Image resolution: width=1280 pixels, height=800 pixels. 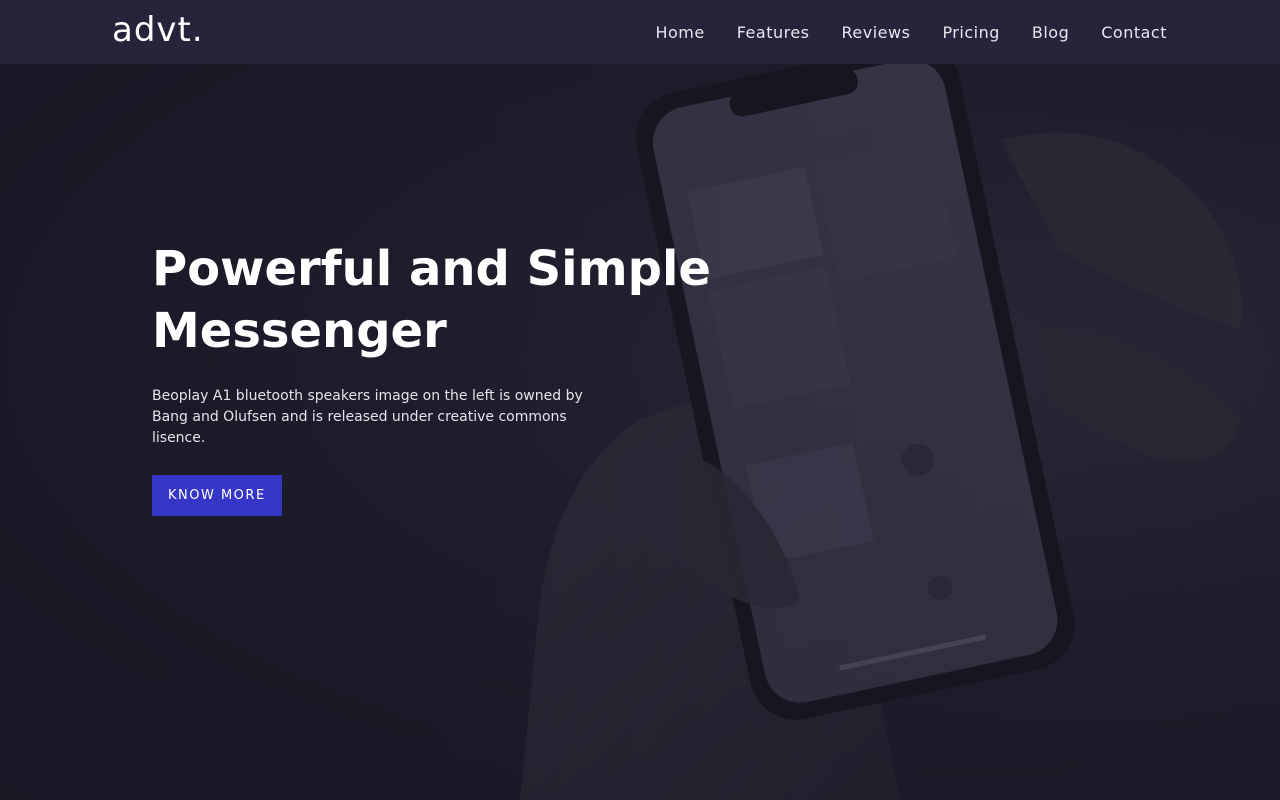 I want to click on hero-title: Powerful and Simple Messenger, so click(x=432, y=300).